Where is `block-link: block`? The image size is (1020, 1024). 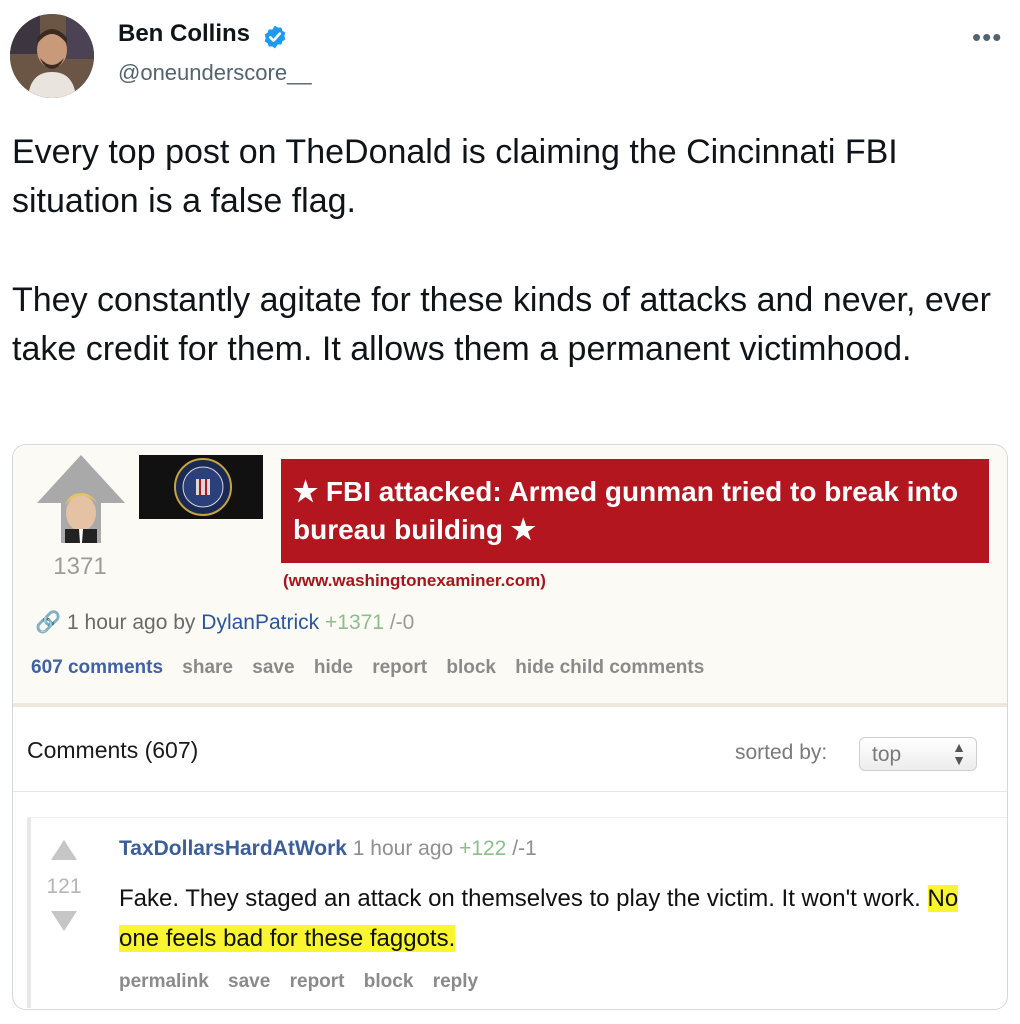 block-link: block is located at coordinates (471, 667).